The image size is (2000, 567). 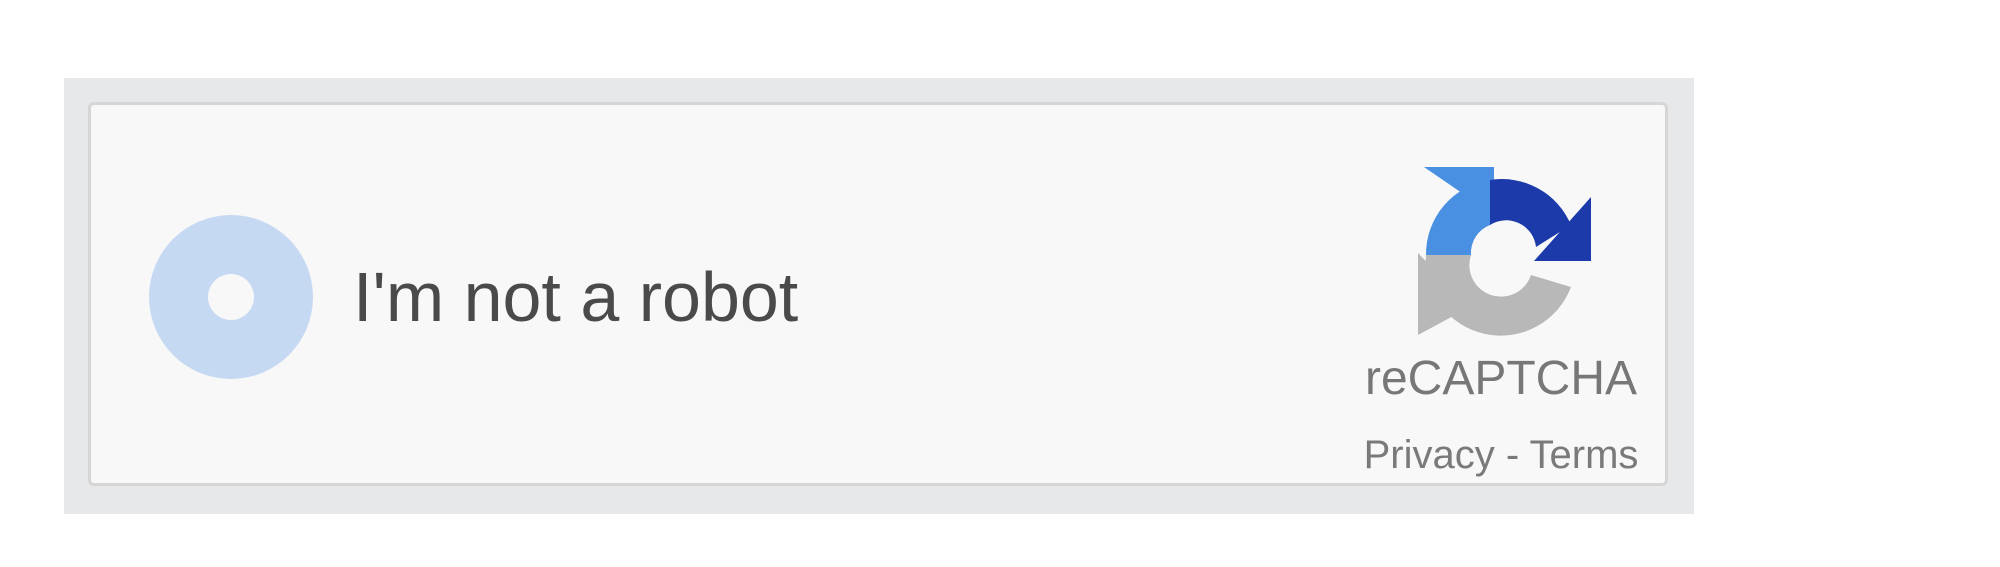 I want to click on recaptcha-checkbox, so click(x=231, y=297).